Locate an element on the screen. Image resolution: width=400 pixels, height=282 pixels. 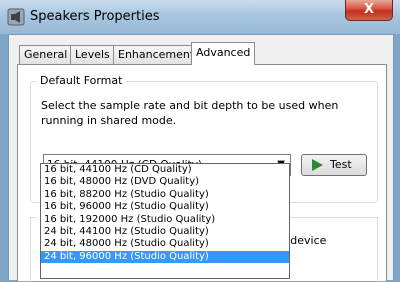
play-icon is located at coordinates (317, 165).